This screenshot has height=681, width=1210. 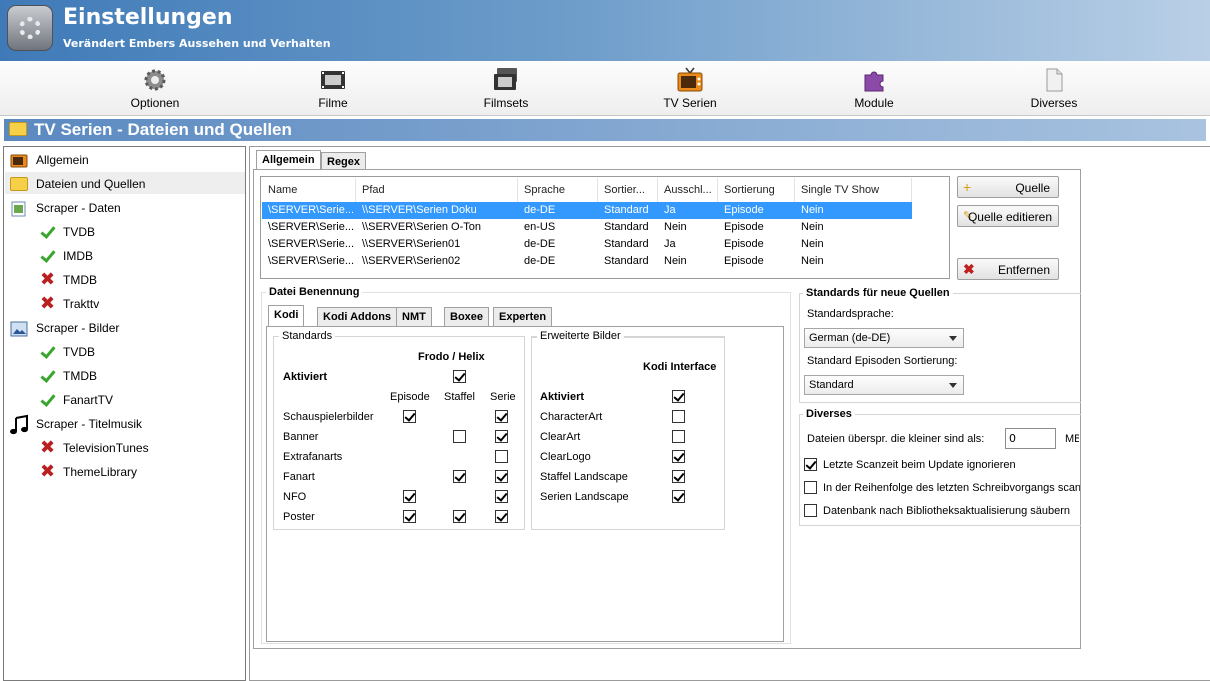 What do you see at coordinates (506, 88) in the screenshot?
I see `toolbar-filmsets-button: Filmsets` at bounding box center [506, 88].